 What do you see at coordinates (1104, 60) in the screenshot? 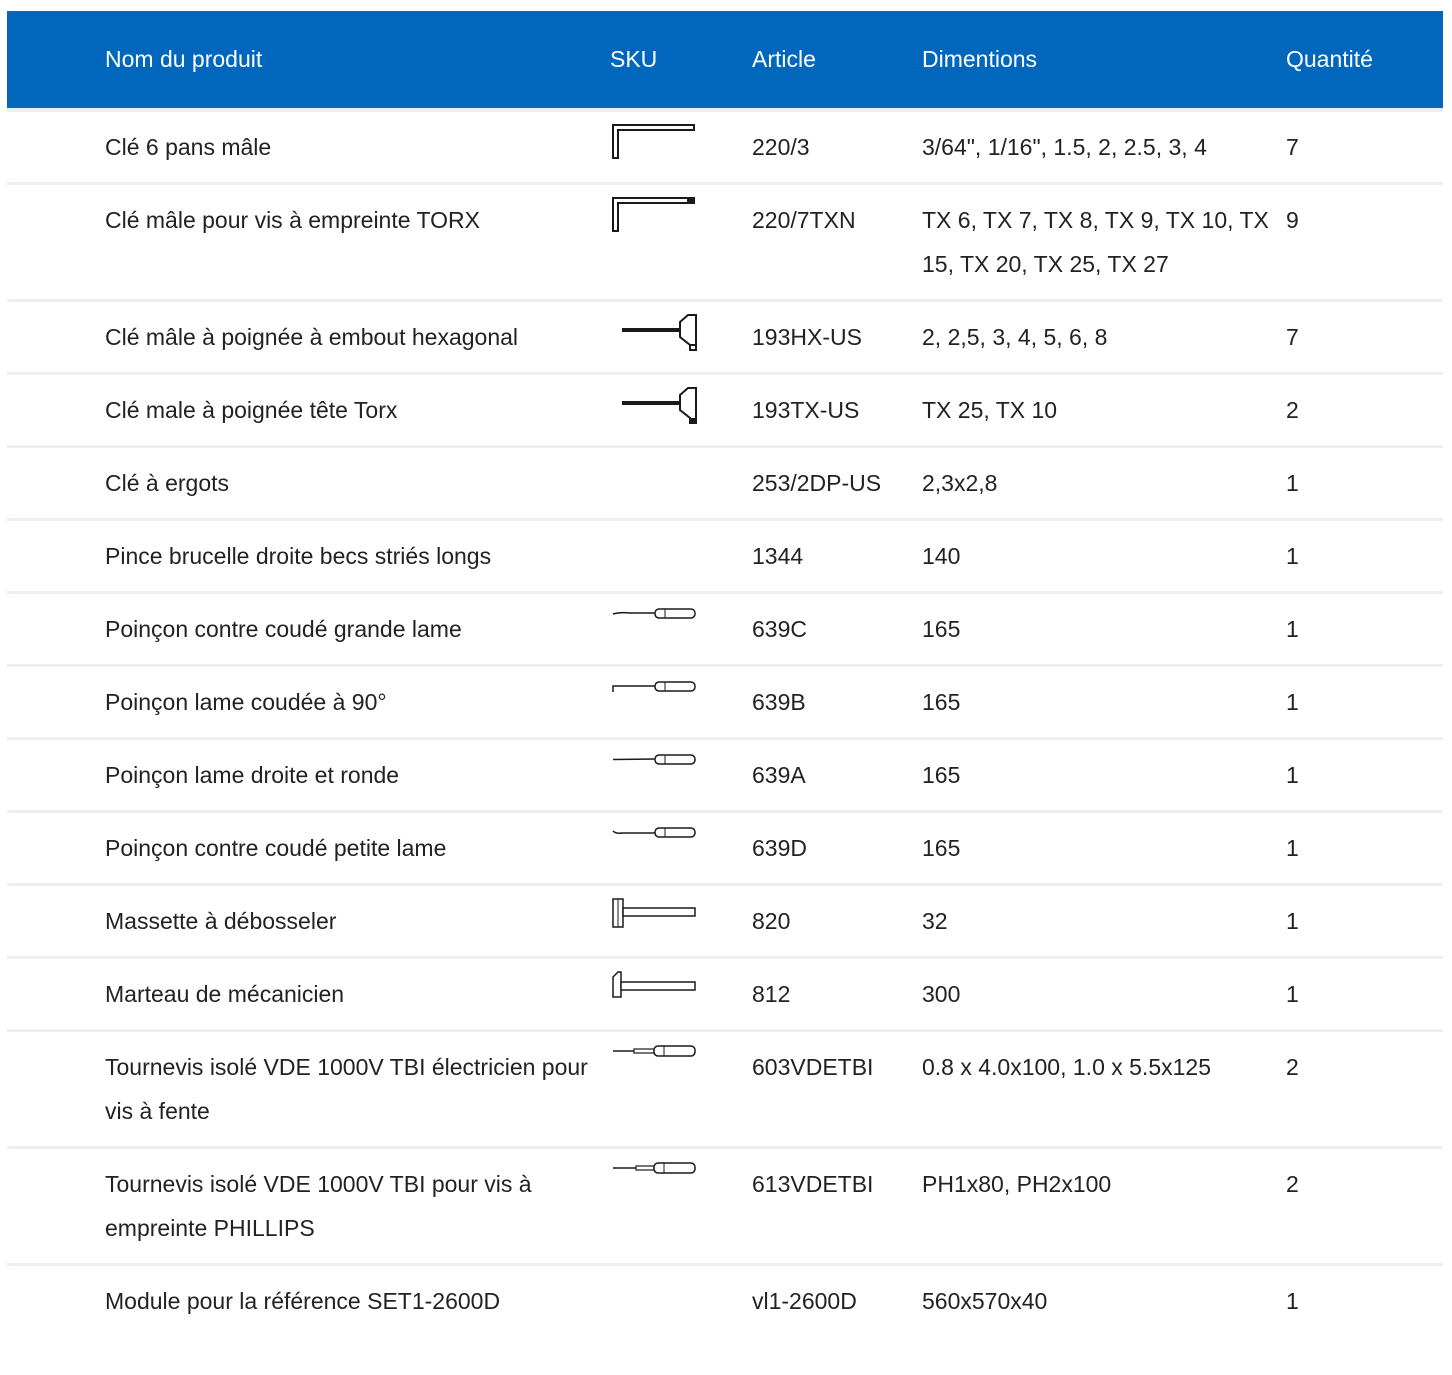
I see `header-dimensions: Dimentions` at bounding box center [1104, 60].